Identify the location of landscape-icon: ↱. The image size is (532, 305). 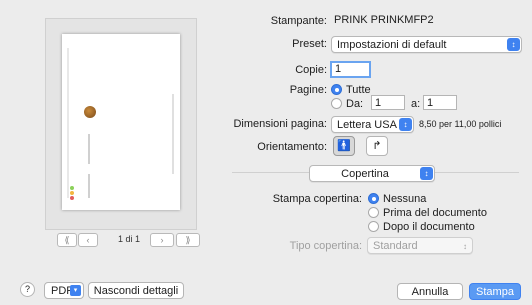
(377, 146).